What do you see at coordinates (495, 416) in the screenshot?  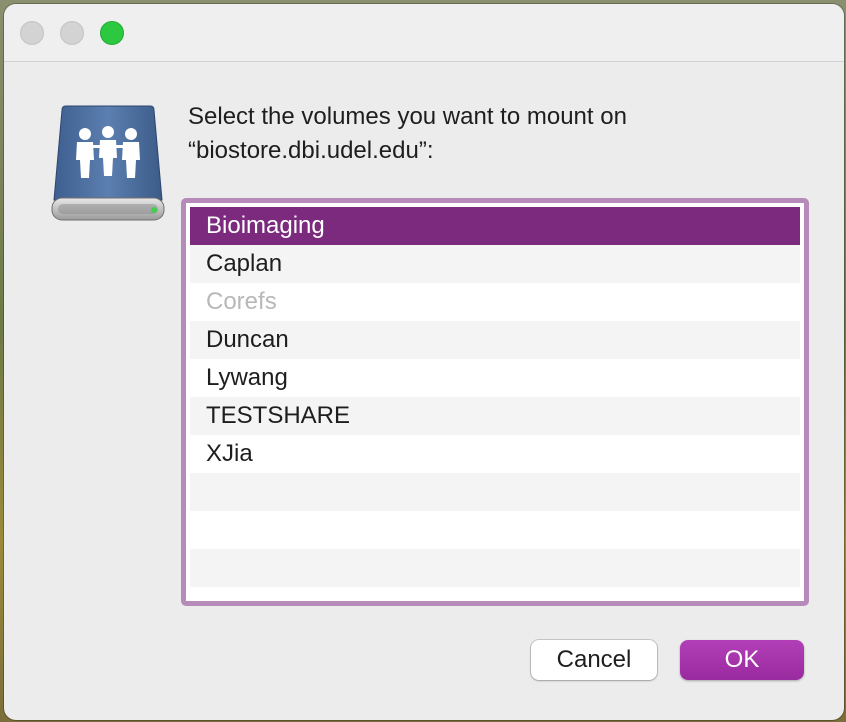 I see `volume-list-item-testshare: TESTSHARE` at bounding box center [495, 416].